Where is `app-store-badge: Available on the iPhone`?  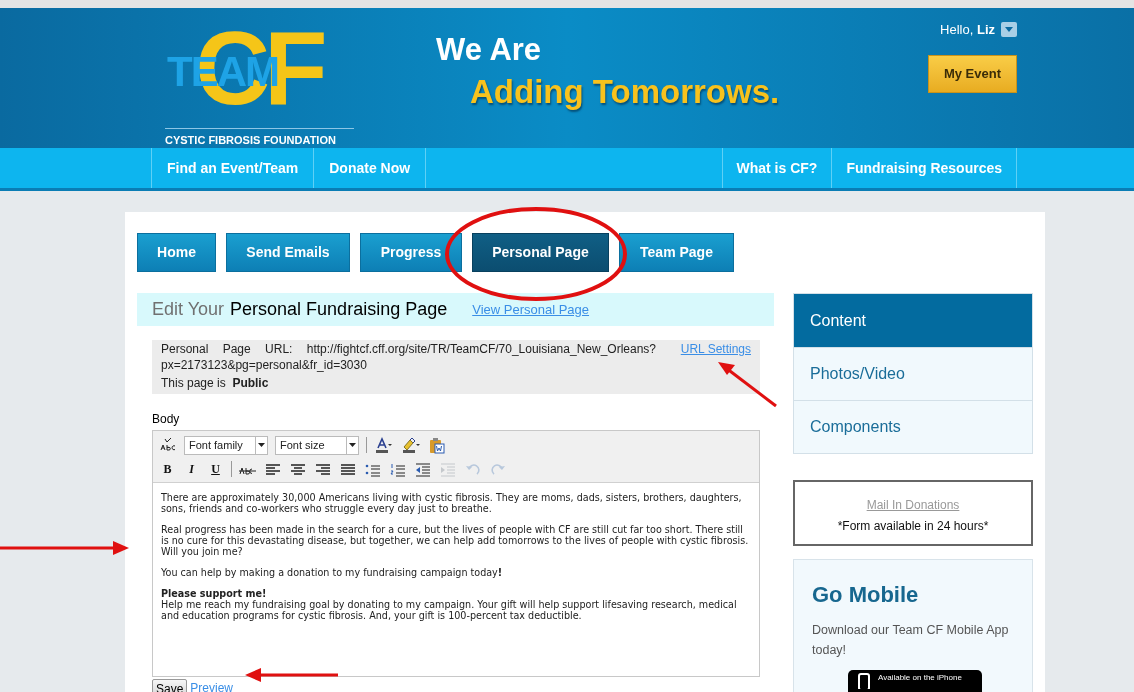 app-store-badge: Available on the iPhone is located at coordinates (915, 681).